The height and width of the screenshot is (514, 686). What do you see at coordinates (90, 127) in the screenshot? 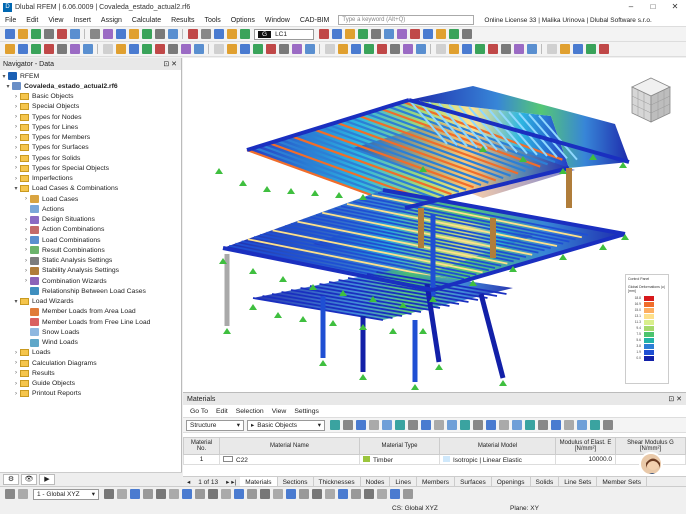
I see `tree-item-types-for-lines: › Types for Lines` at bounding box center [90, 127].